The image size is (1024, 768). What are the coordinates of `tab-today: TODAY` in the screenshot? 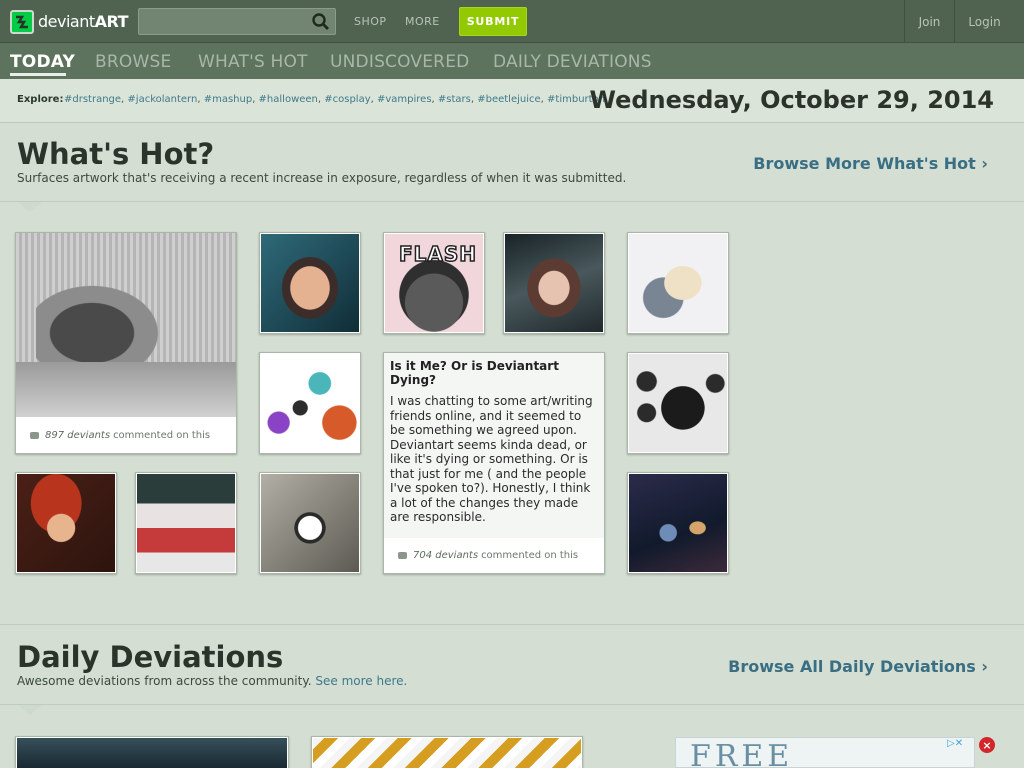 It's located at (42, 62).